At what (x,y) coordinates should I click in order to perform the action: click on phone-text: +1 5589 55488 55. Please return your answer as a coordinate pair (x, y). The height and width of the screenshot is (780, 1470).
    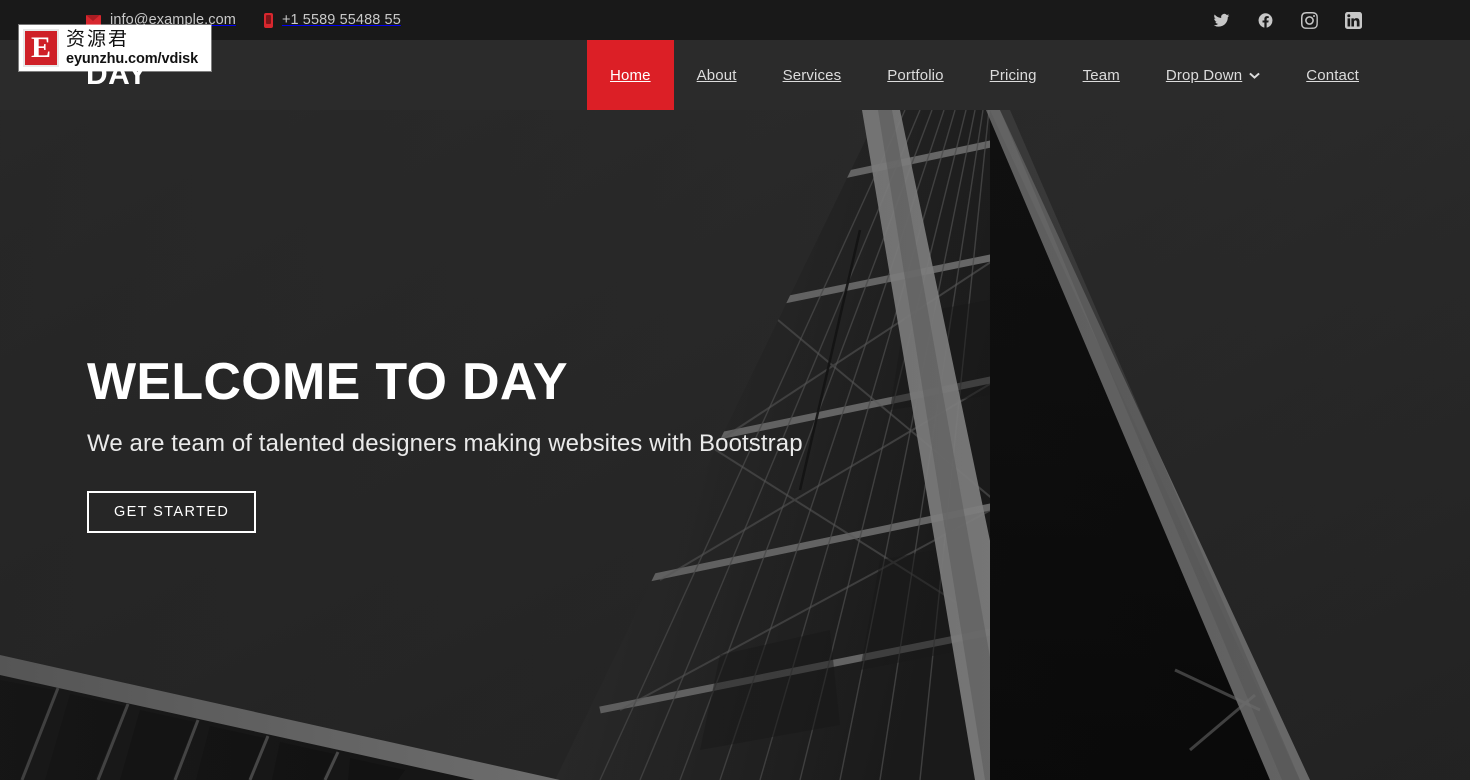
    Looking at the image, I should click on (341, 19).